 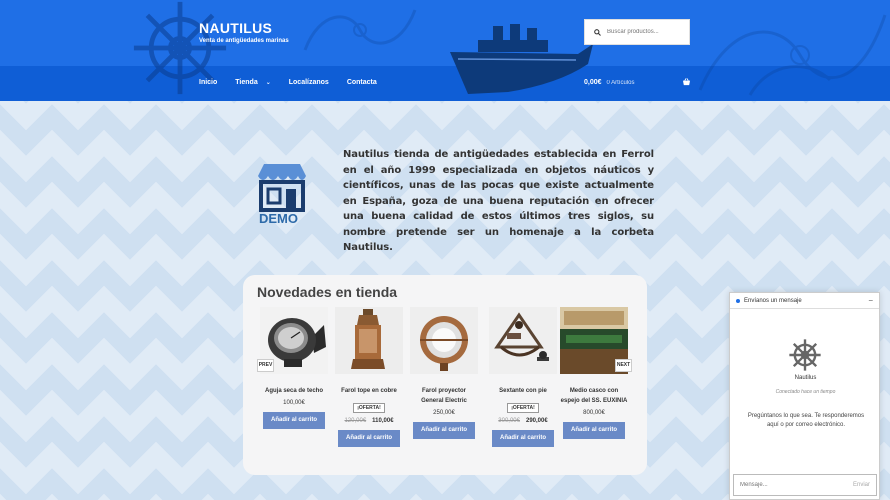 What do you see at coordinates (252, 82) in the screenshot?
I see `nav-item-tienda: Tienda ⌄` at bounding box center [252, 82].